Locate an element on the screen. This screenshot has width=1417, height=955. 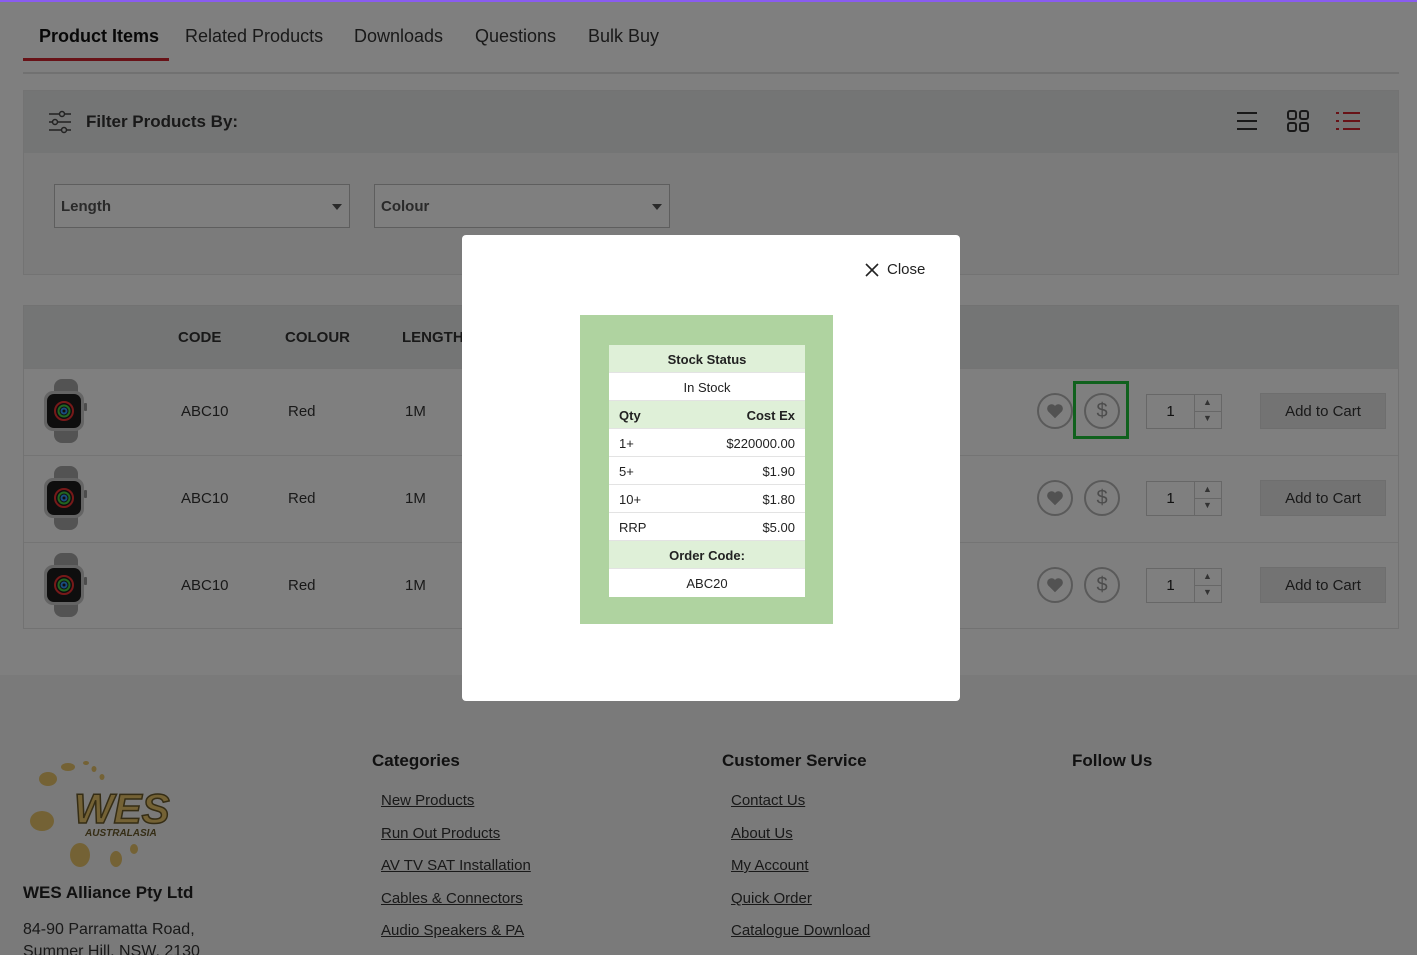
qty-heading: Qty is located at coordinates (630, 415).